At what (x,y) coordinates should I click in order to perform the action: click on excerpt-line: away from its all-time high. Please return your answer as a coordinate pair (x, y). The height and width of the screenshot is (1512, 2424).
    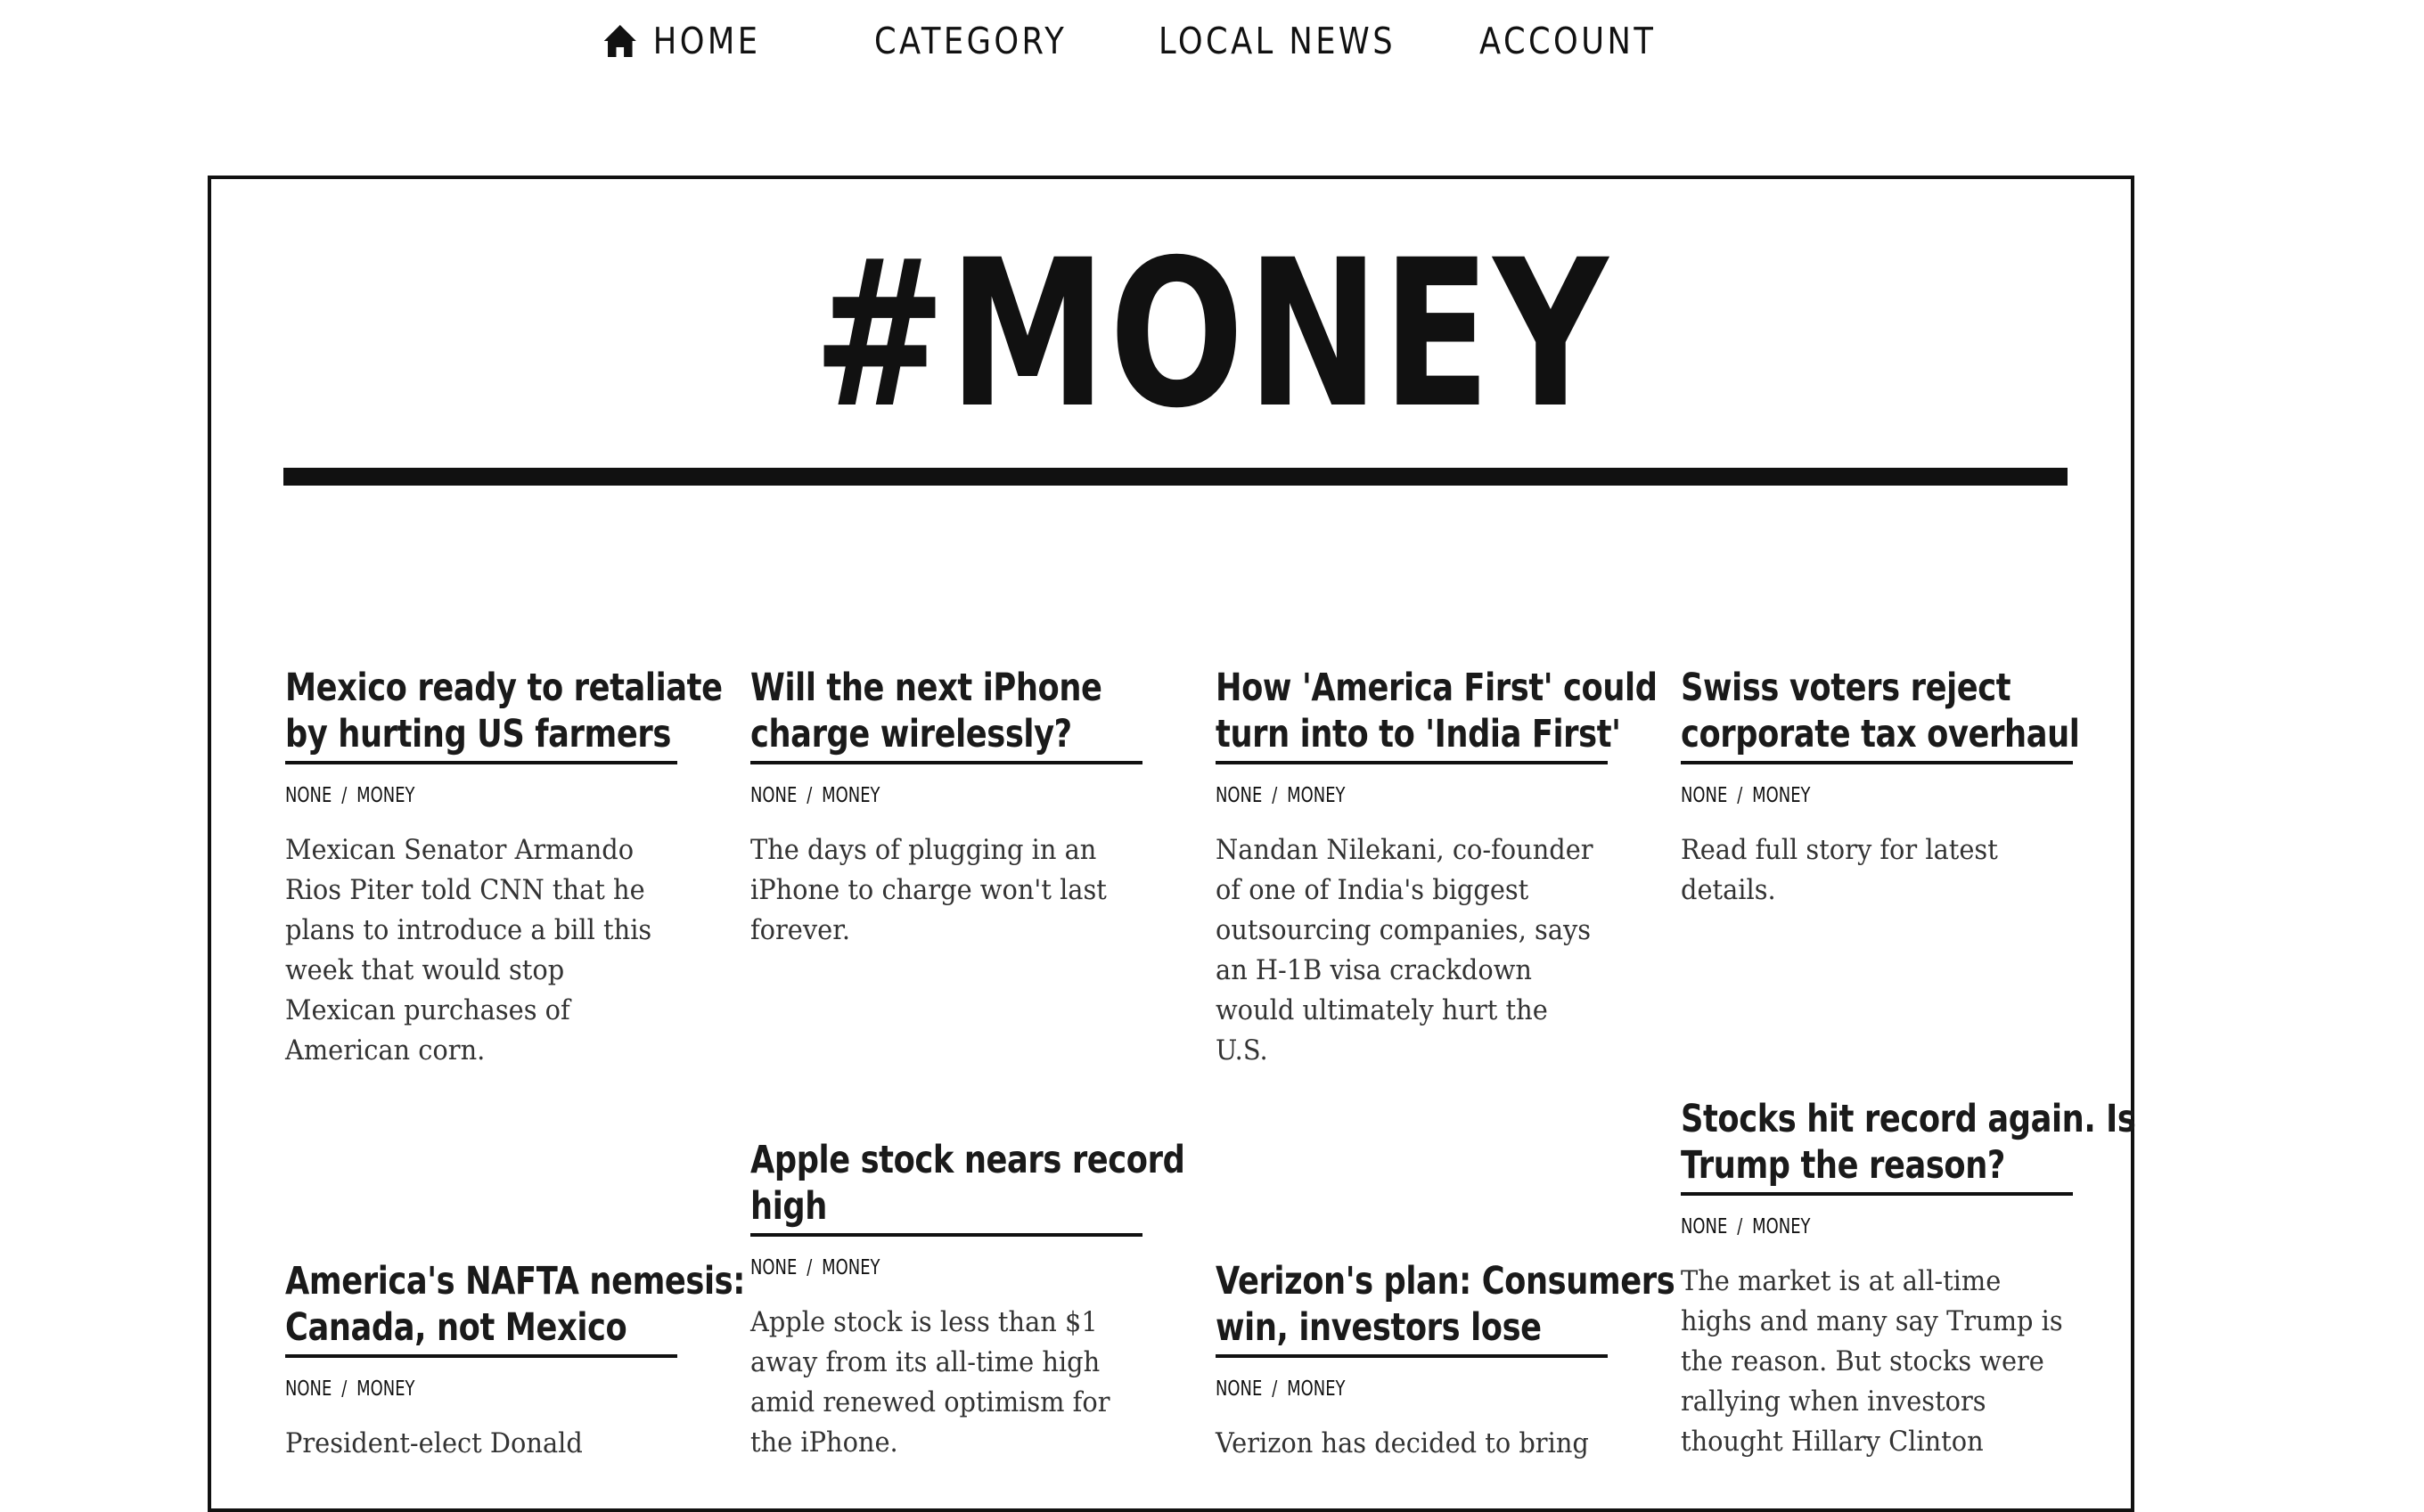
    Looking at the image, I should click on (925, 1362).